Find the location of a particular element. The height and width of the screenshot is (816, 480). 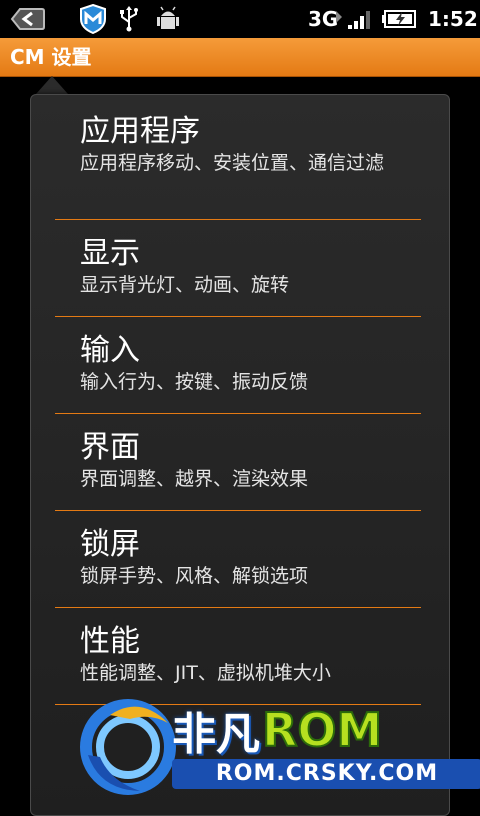

watermark-url: ROM.CRSKY.COM is located at coordinates (326, 774).